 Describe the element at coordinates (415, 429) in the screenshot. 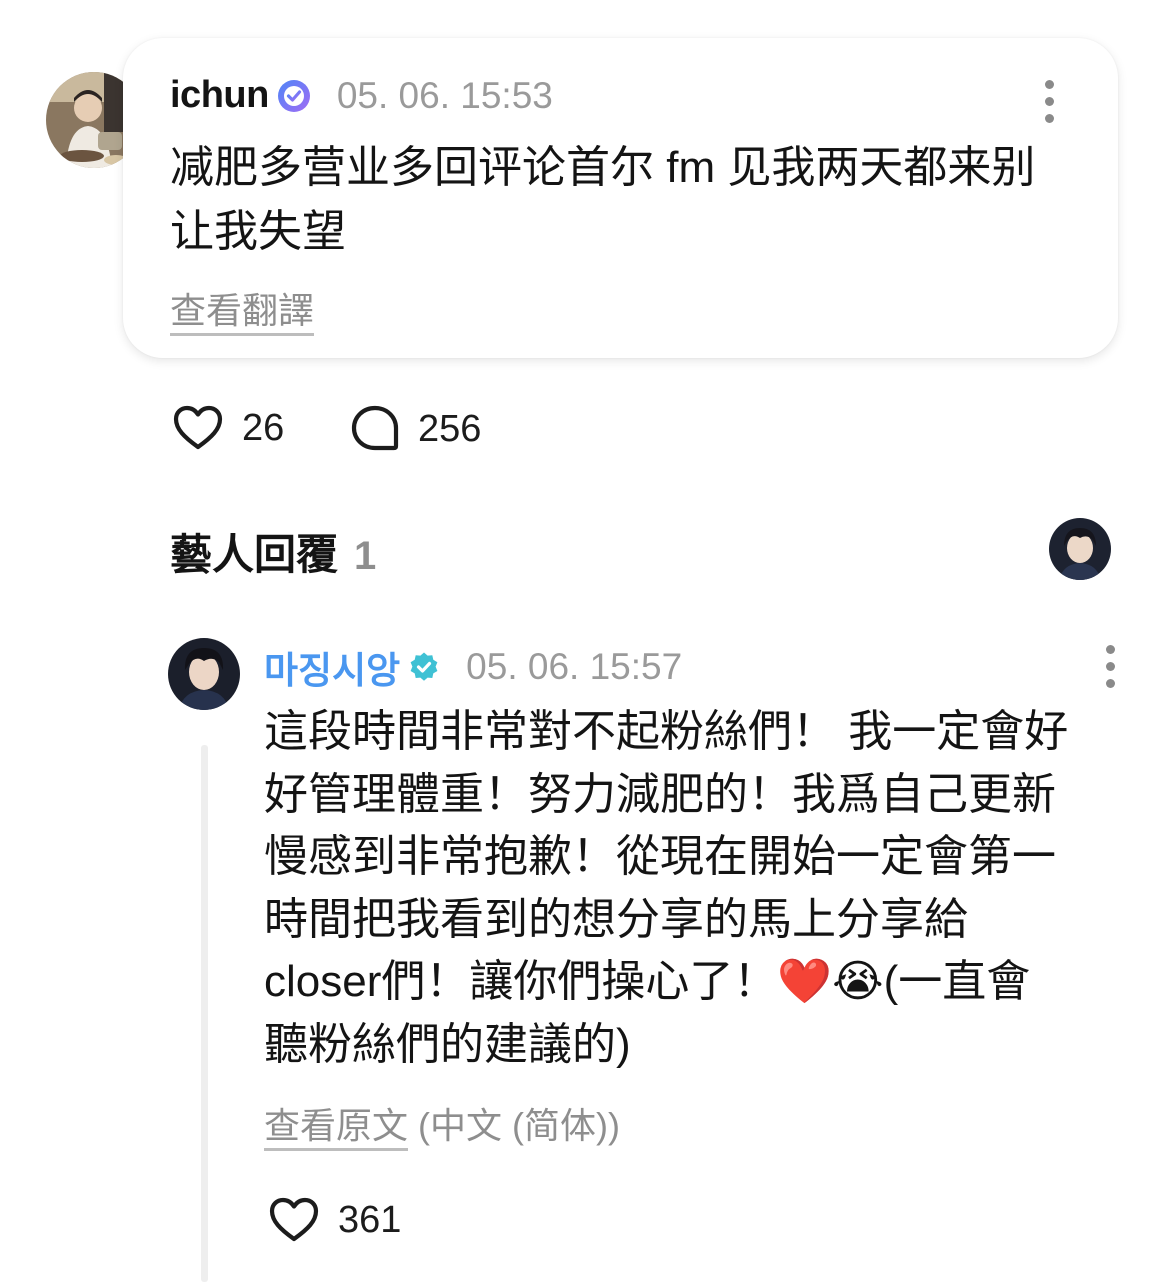

I see `comment-reply-button: 256` at that location.